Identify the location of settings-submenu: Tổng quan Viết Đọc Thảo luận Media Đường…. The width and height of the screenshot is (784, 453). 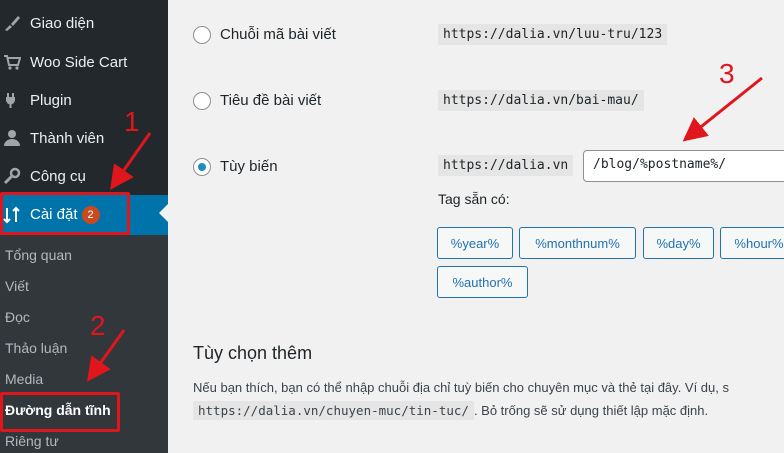
(84, 344).